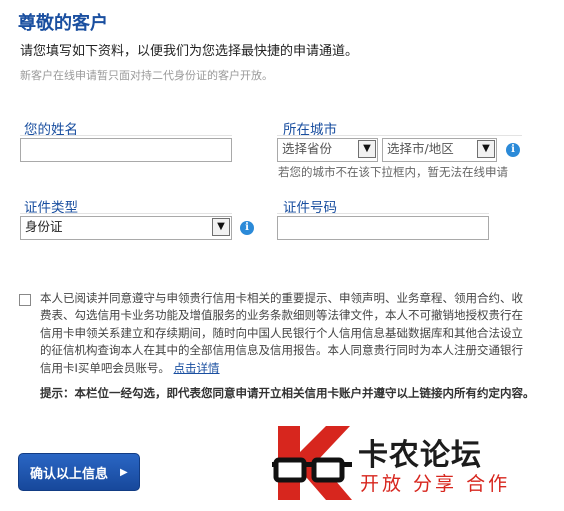 This screenshot has width=564, height=511. What do you see at coordinates (25, 300) in the screenshot?
I see `agreement-checkbox` at bounding box center [25, 300].